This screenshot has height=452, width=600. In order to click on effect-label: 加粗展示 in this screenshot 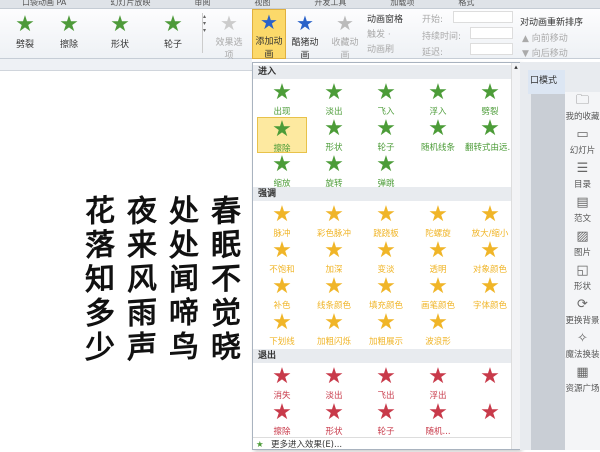, I will do `click(385, 342)`.